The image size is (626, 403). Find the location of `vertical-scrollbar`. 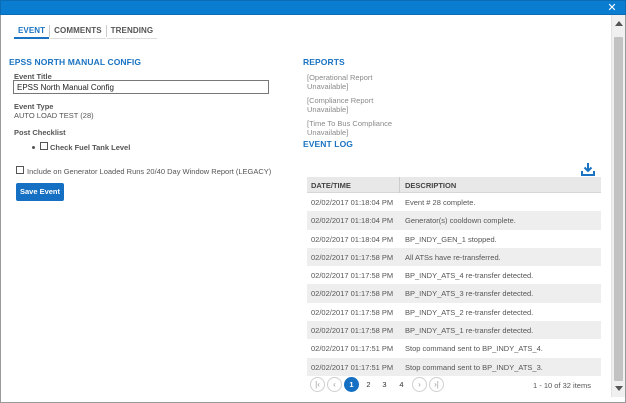

vertical-scrollbar is located at coordinates (618, 206).